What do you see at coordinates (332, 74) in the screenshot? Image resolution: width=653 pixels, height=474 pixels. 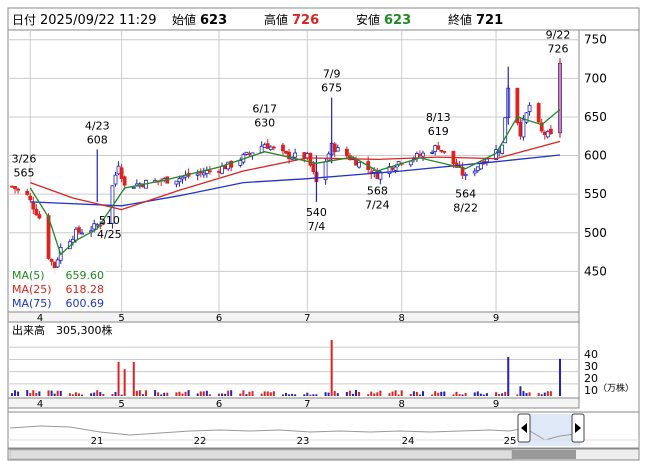 I see `annotation-date-7-9: 7/9` at bounding box center [332, 74].